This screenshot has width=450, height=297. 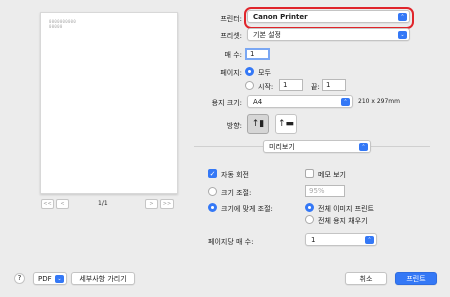 I want to click on pages-range-radio, so click(x=249, y=85).